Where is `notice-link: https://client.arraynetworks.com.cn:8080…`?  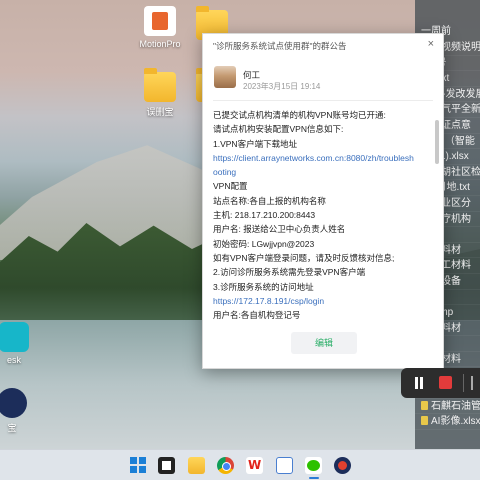
notice-link: https://client.arraynetworks.com.cn:8080… is located at coordinates (321, 158).